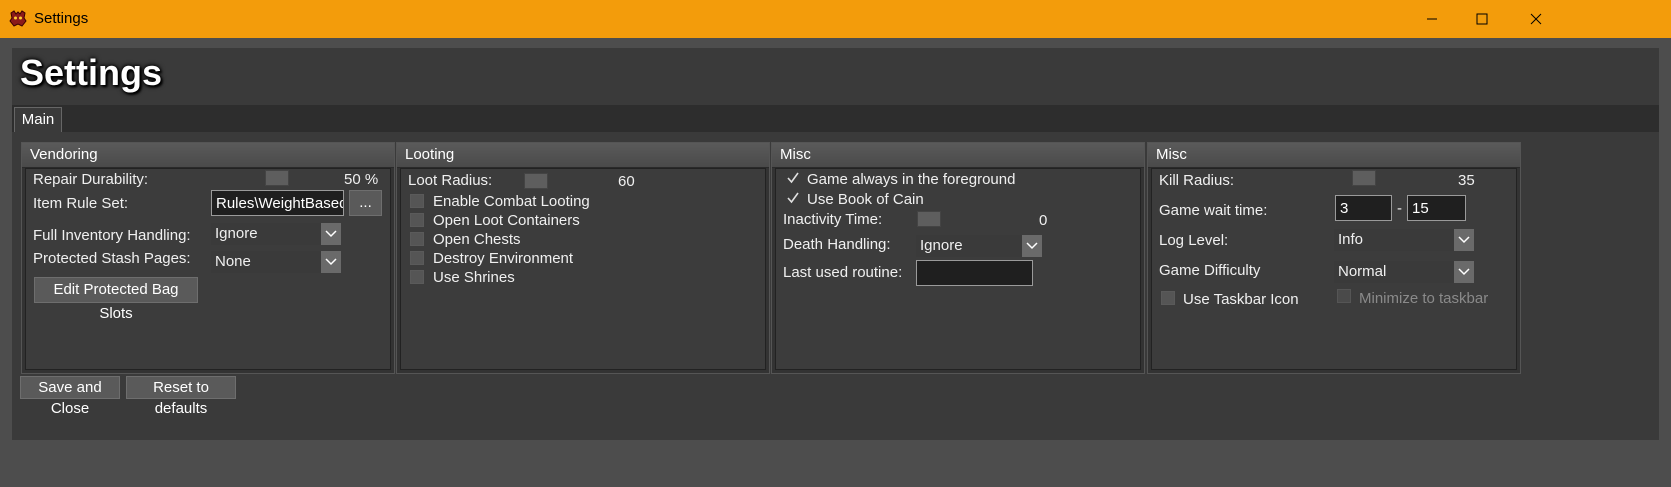 Image resolution: width=1671 pixels, height=487 pixels. Describe the element at coordinates (81, 203) in the screenshot. I see `item-rule-set-label: Item Rule Set:` at that location.